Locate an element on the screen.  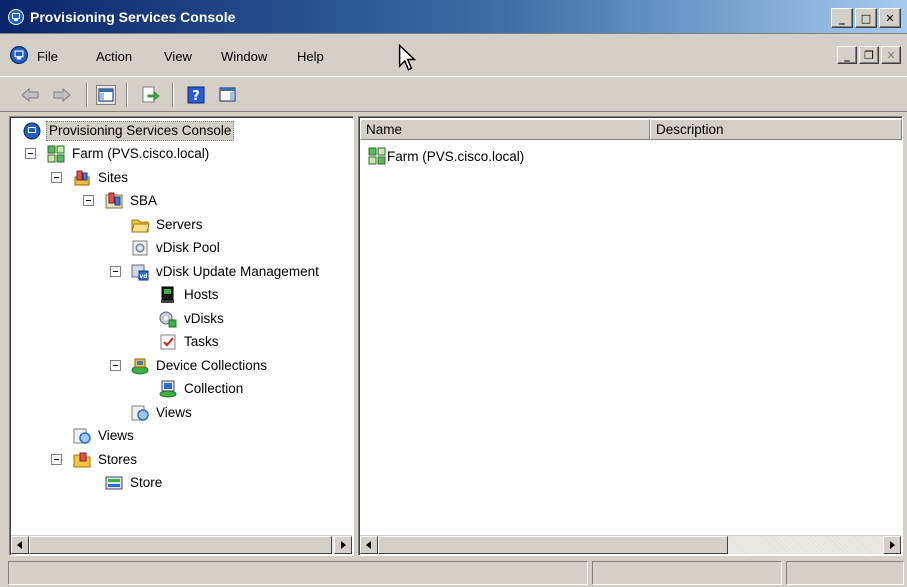
tree-item-sites: Sites is located at coordinates (101, 178).